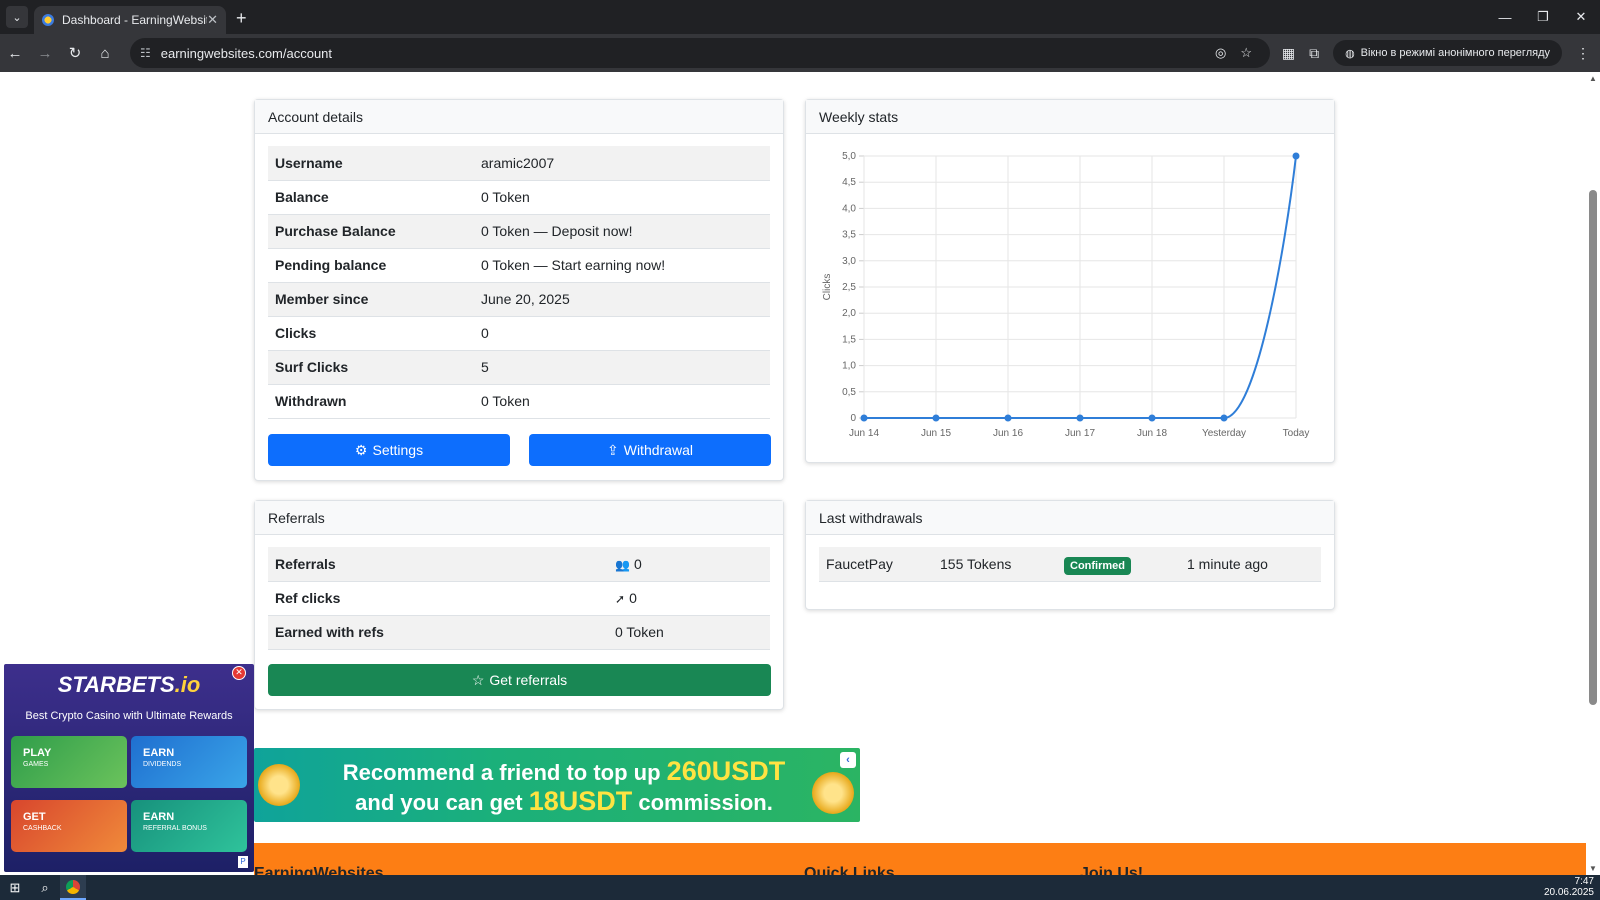 The image size is (1600, 900). I want to click on footer-brand: EarningWebsites, so click(319, 870).